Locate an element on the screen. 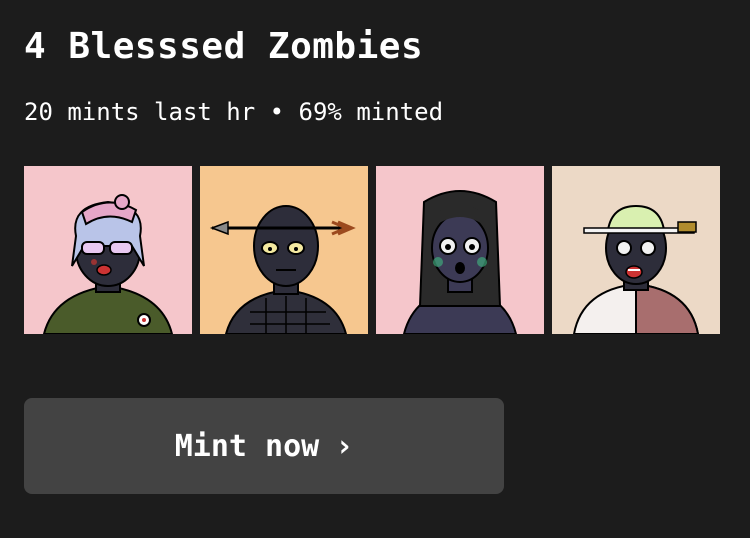  mint-button-label: Mint now is located at coordinates (247, 446).